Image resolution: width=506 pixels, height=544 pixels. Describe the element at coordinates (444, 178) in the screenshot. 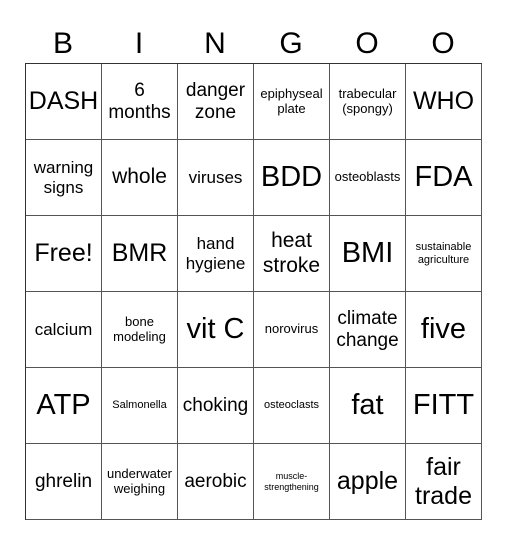

I see `bingo-cell: FDA` at that location.